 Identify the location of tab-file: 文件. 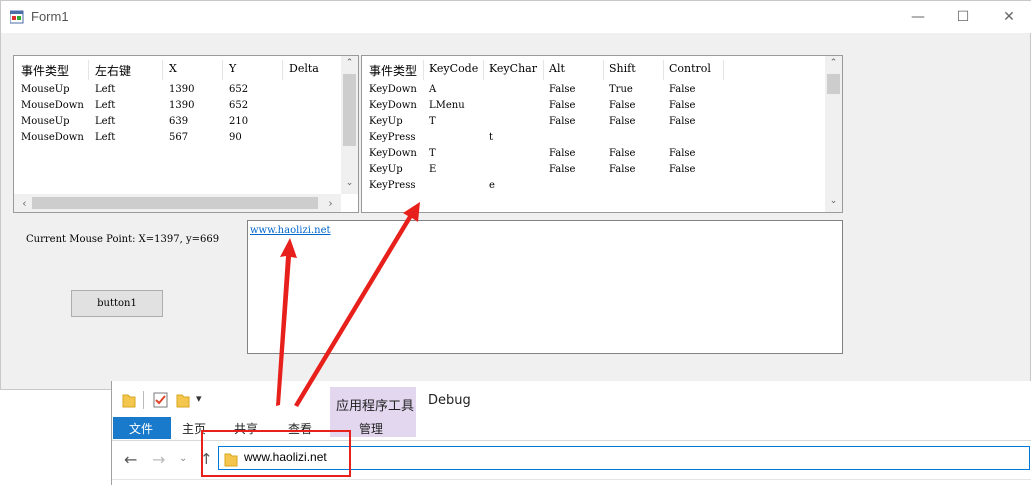
(142, 428).